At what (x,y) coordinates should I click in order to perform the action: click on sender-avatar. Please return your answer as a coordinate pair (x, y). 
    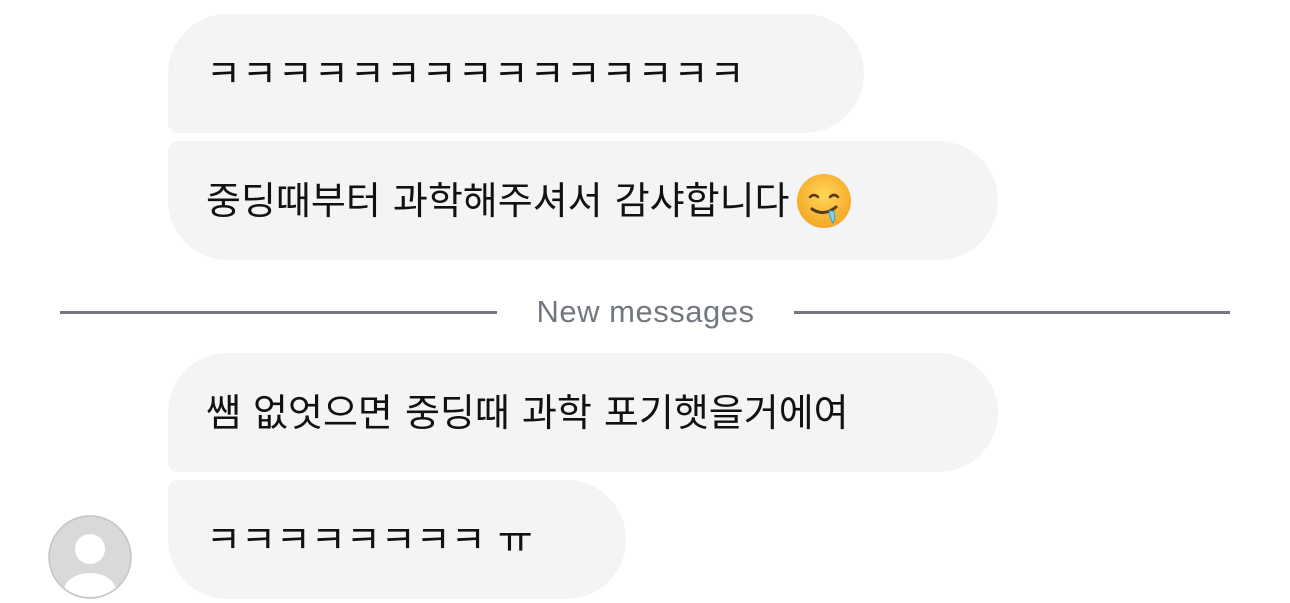
    Looking at the image, I should click on (90, 557).